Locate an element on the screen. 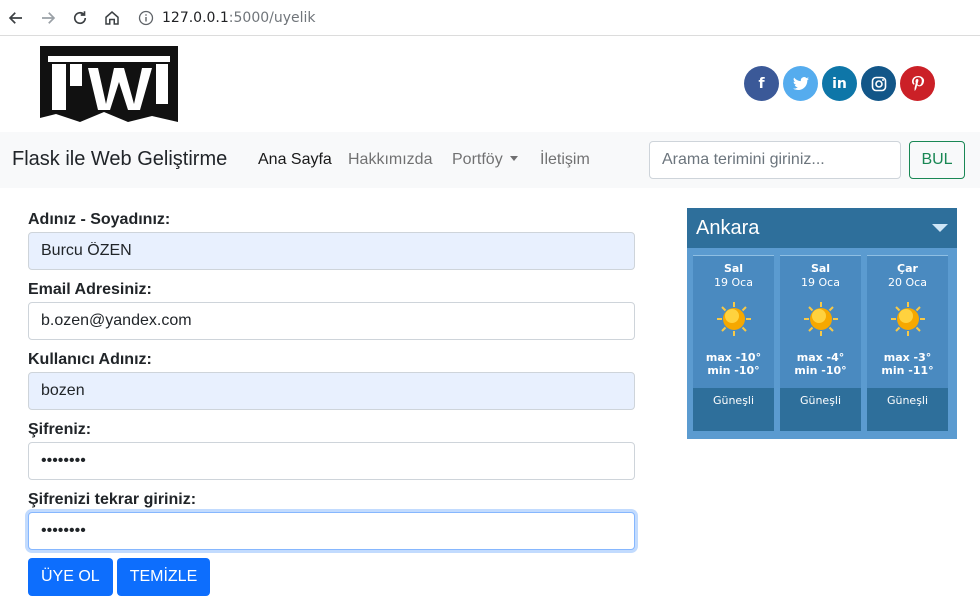 This screenshot has width=980, height=614. forecast-day-name: Çar is located at coordinates (907, 268).